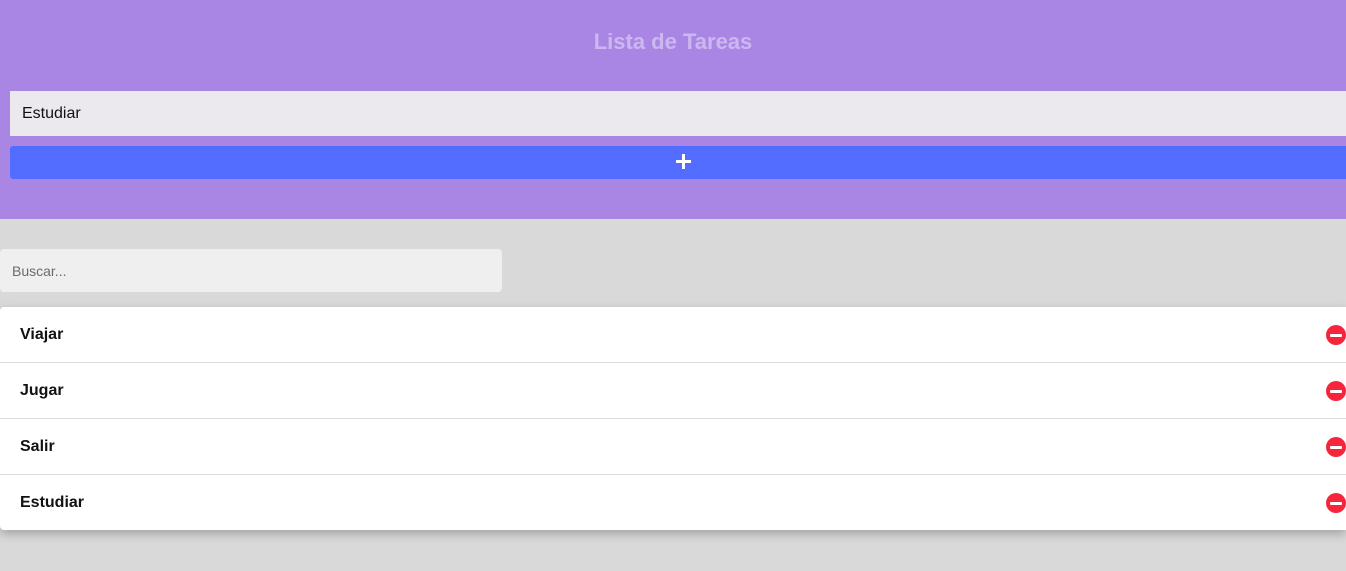 This screenshot has height=571, width=1346. What do you see at coordinates (678, 113) in the screenshot?
I see `task-input` at bounding box center [678, 113].